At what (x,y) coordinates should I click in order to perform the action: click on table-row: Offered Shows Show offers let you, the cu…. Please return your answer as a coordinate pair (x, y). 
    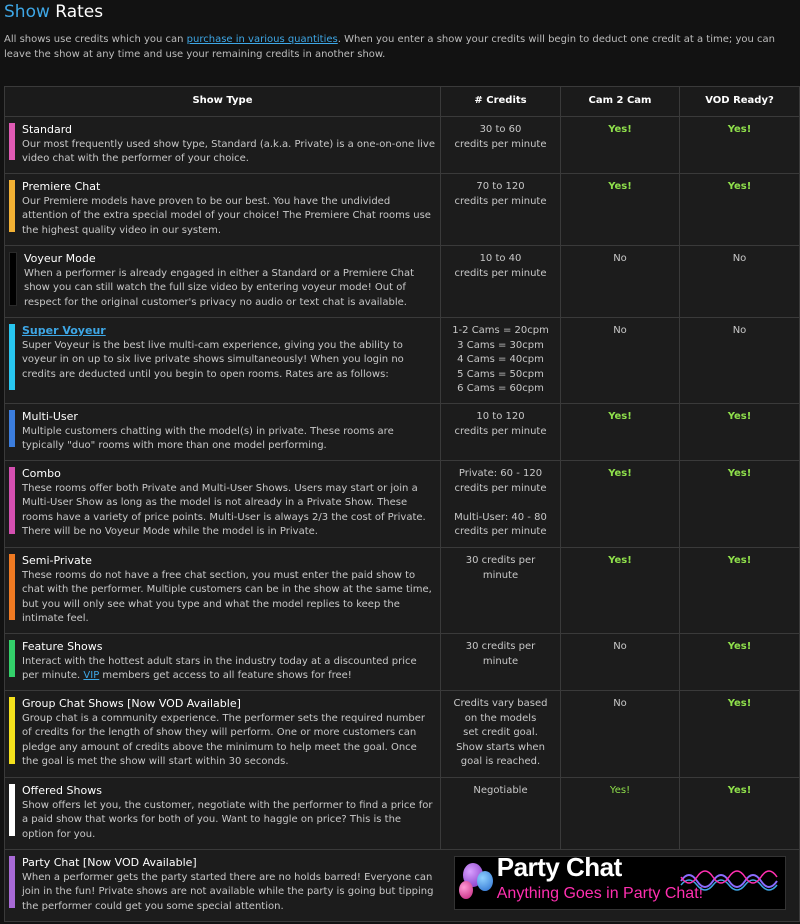
    Looking at the image, I should click on (402, 813).